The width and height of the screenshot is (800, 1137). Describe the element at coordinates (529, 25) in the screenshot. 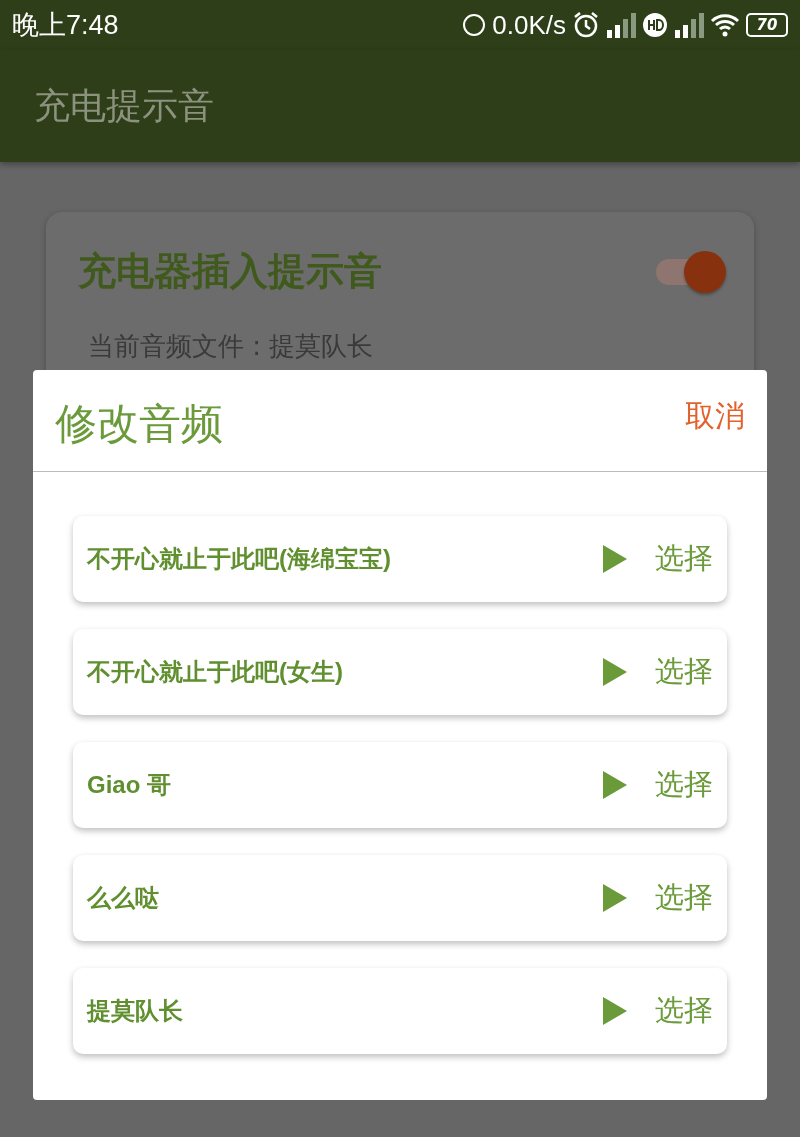

I see `network-speed: 0.0K/s` at that location.